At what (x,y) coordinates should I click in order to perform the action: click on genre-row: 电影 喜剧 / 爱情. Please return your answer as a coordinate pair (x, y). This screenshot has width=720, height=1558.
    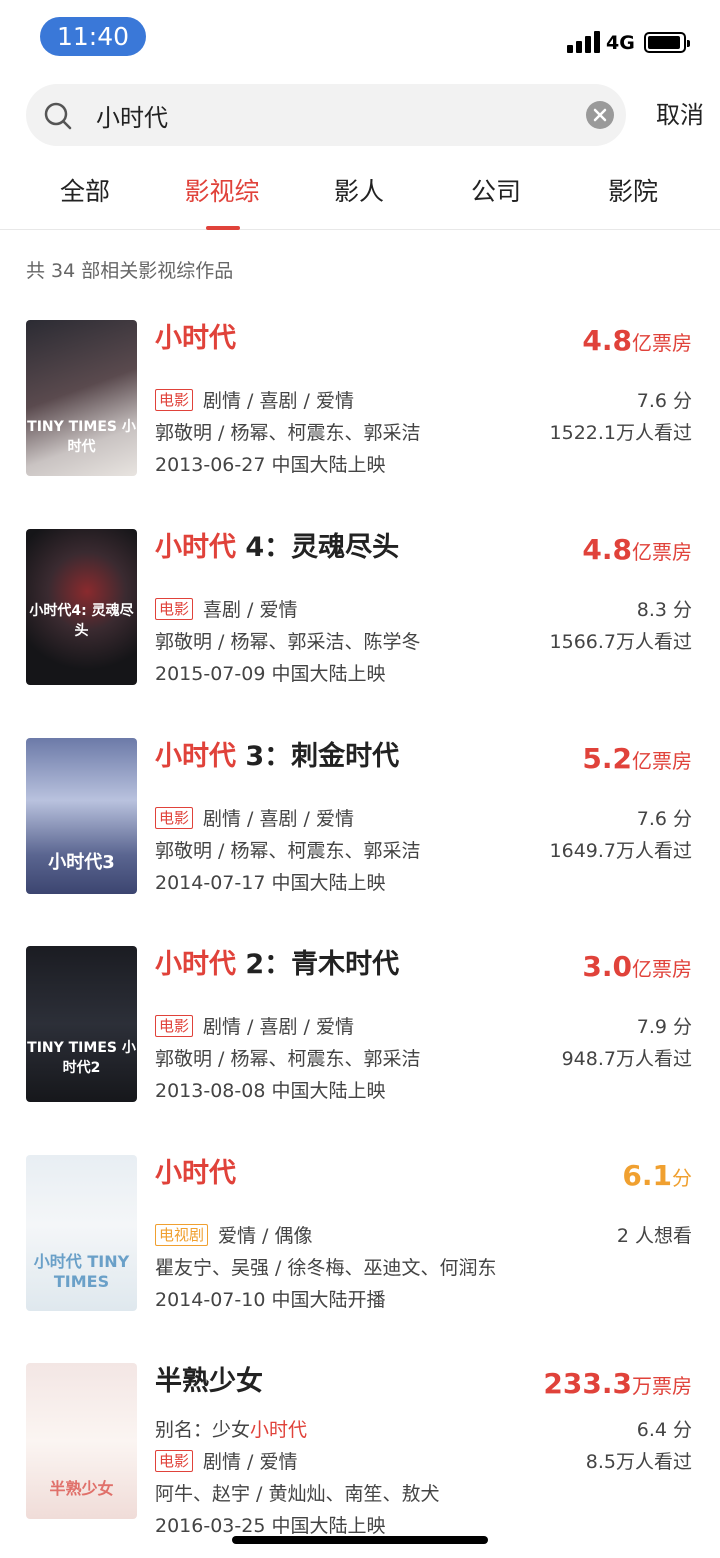
    Looking at the image, I should click on (226, 610).